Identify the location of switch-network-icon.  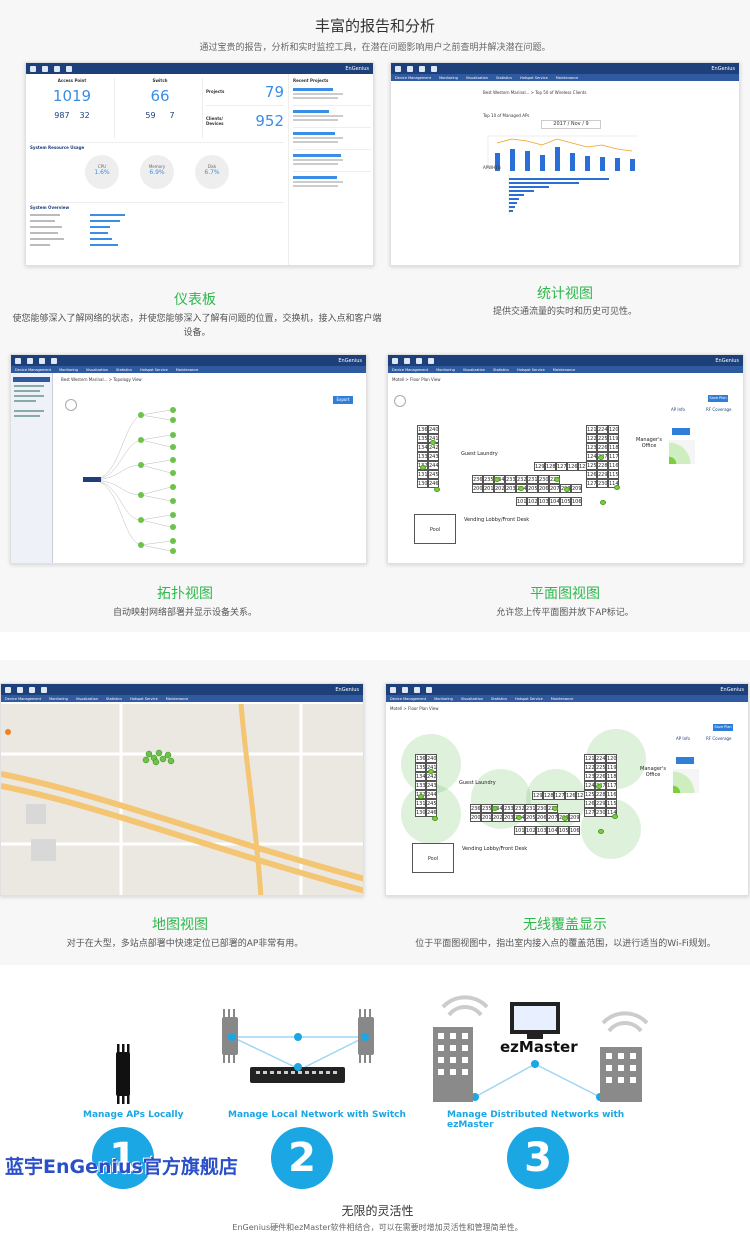
(298, 1046).